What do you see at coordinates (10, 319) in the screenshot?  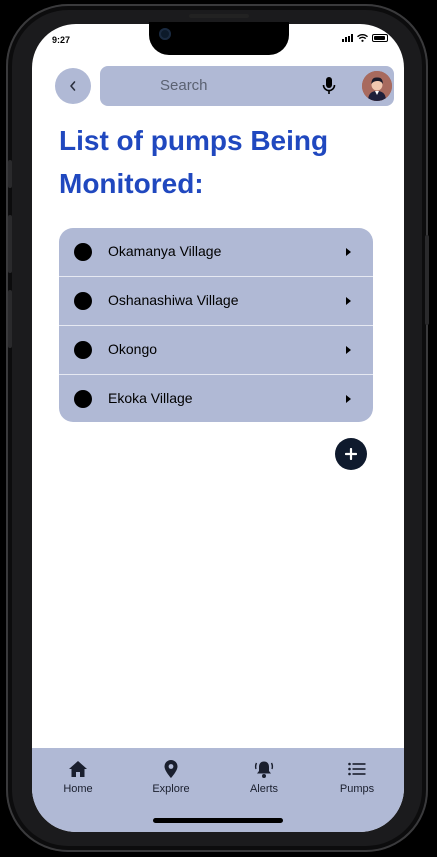 I see `volume-down-button` at bounding box center [10, 319].